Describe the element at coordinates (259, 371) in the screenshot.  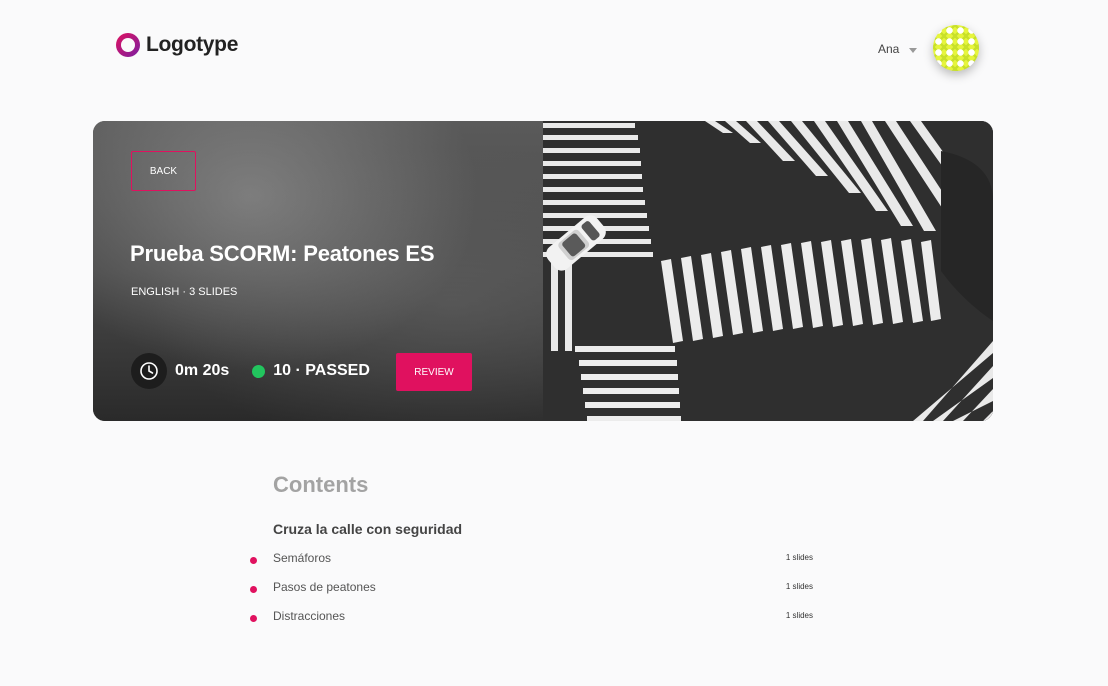
I see `status-dot` at that location.